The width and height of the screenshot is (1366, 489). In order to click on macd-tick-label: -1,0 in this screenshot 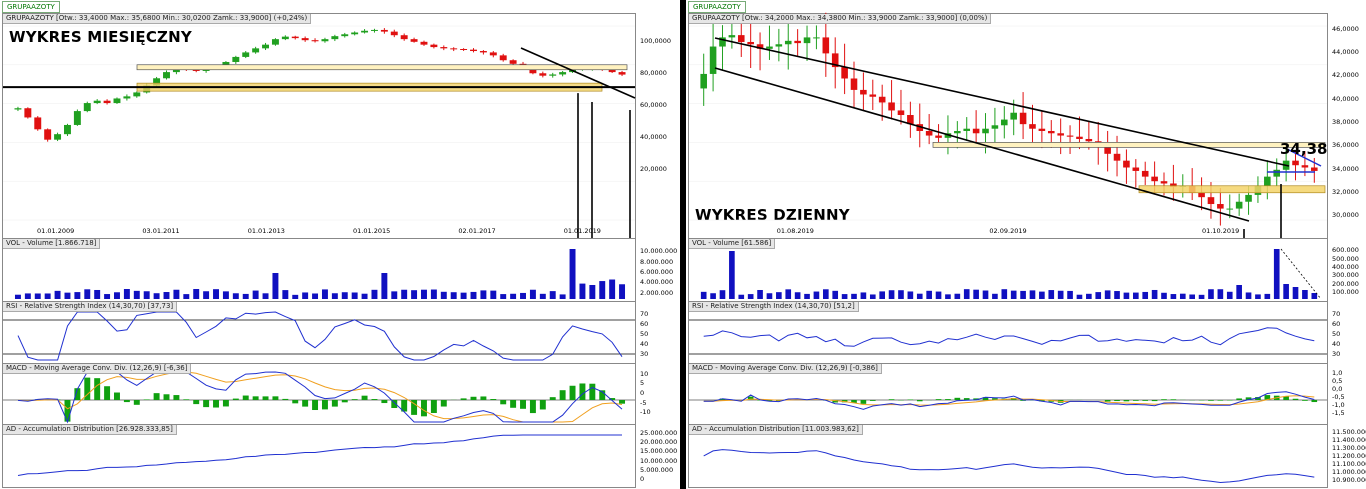, I will do `click(1338, 405)`.